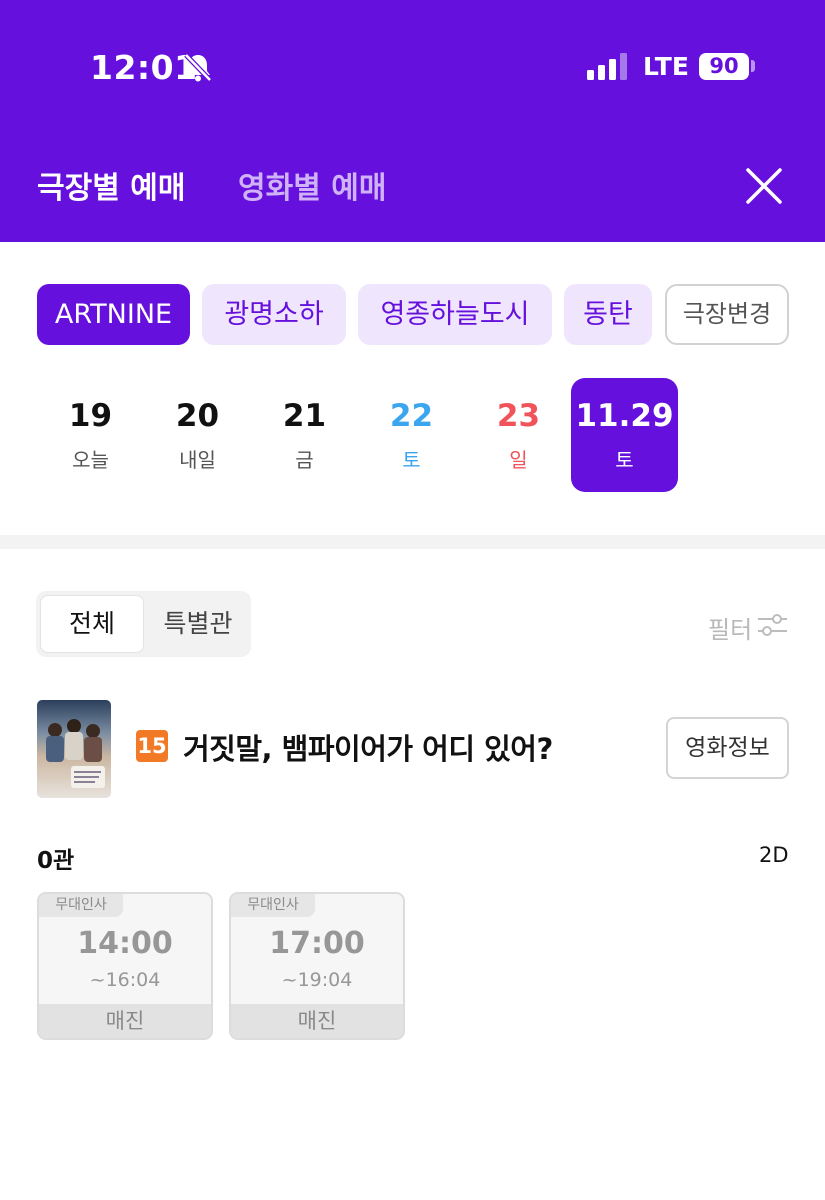 This screenshot has height=1200, width=825. Describe the element at coordinates (113, 314) in the screenshot. I see `theater-chip-artnine: ARTNINE` at that location.